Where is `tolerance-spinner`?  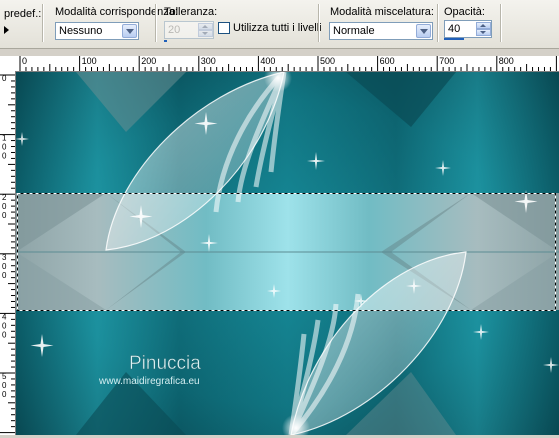 tolerance-spinner is located at coordinates (205, 30).